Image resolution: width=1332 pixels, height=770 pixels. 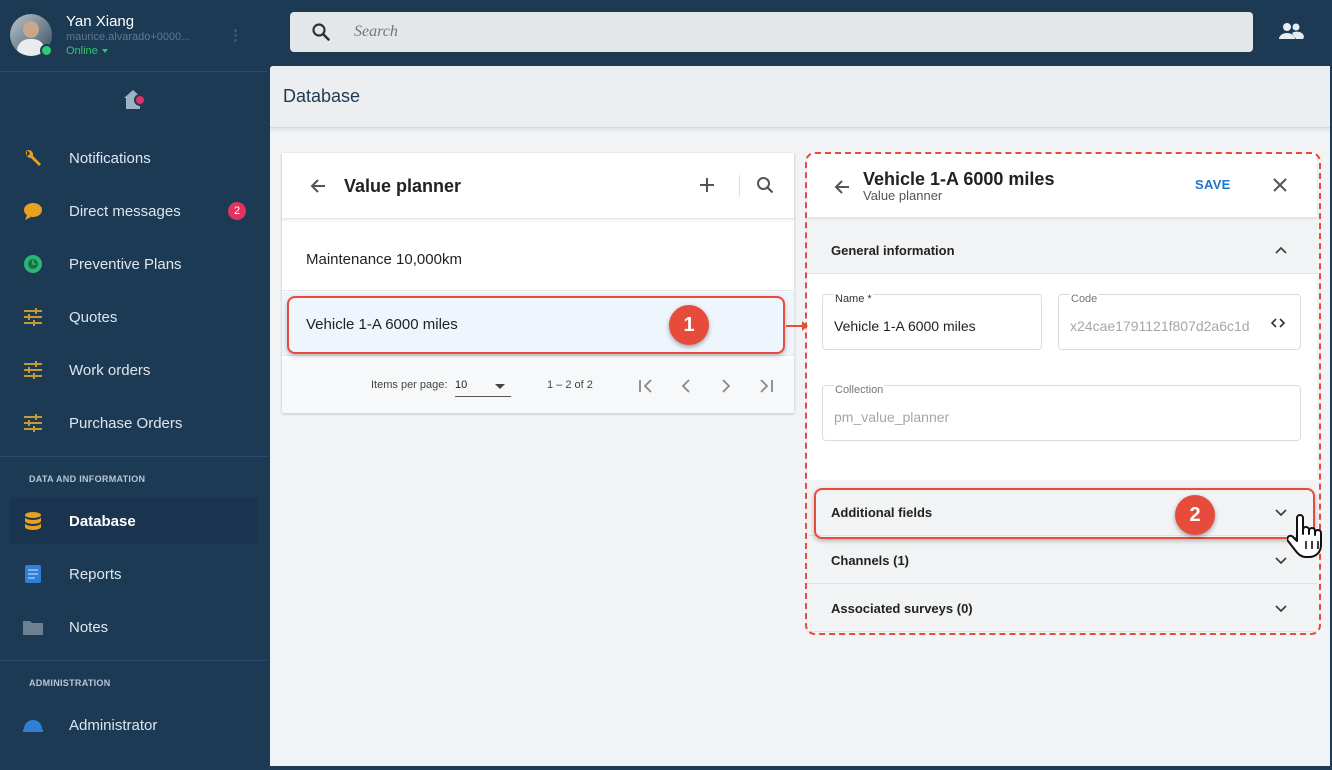 I want to click on list-panel-header: Value planner, so click(x=538, y=186).